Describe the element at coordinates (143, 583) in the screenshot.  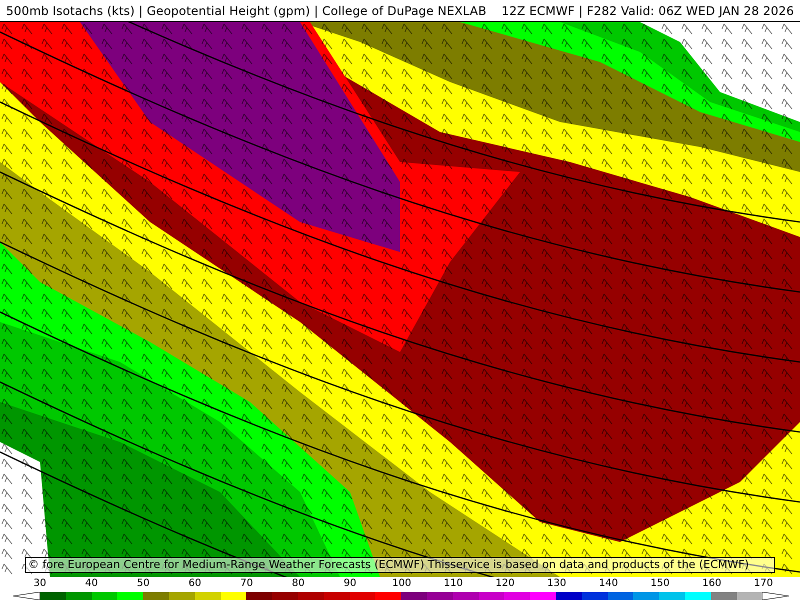
I see `legend-tick-label: 50` at that location.